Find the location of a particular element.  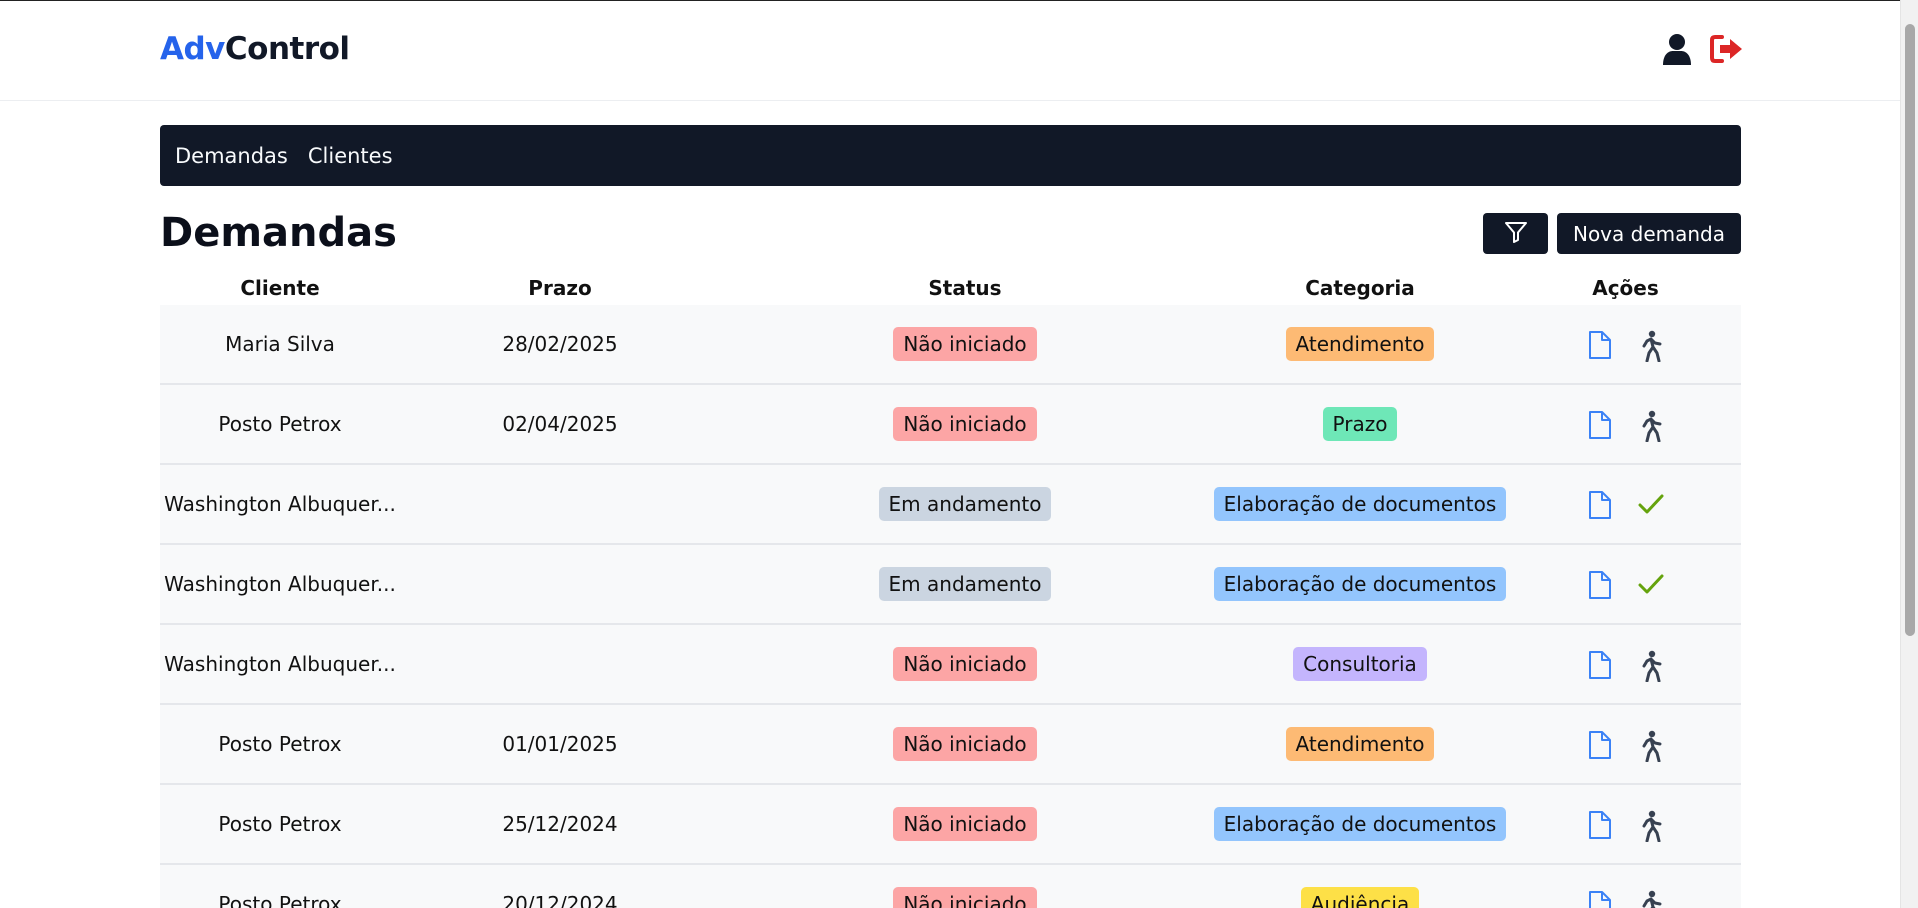

nav-item-demandas: Demandas is located at coordinates (231, 156).